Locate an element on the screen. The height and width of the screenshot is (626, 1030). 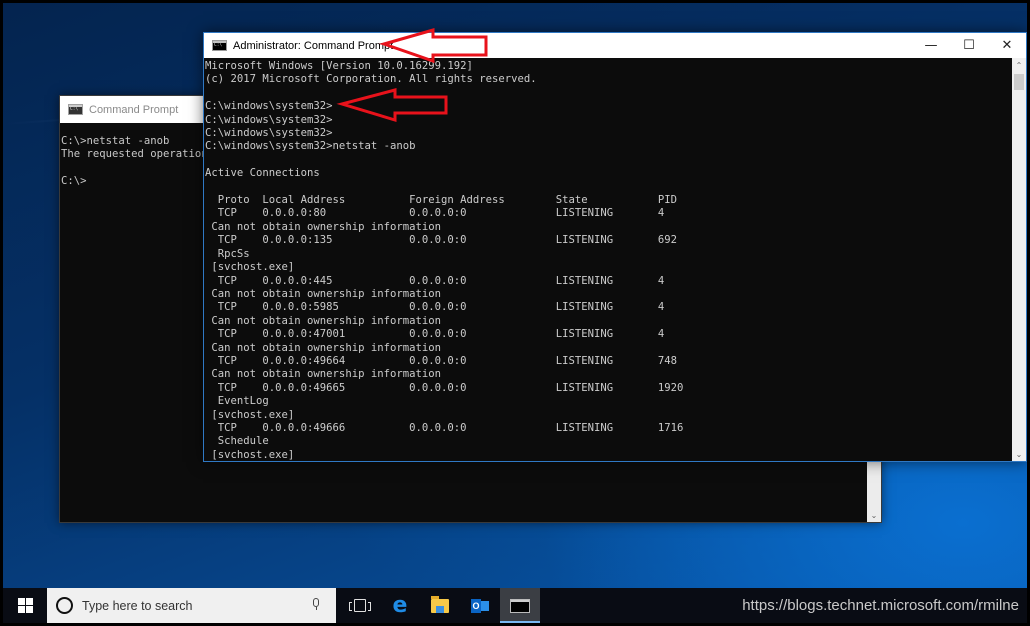
search-box: Type here to search is located at coordinates (191, 605).